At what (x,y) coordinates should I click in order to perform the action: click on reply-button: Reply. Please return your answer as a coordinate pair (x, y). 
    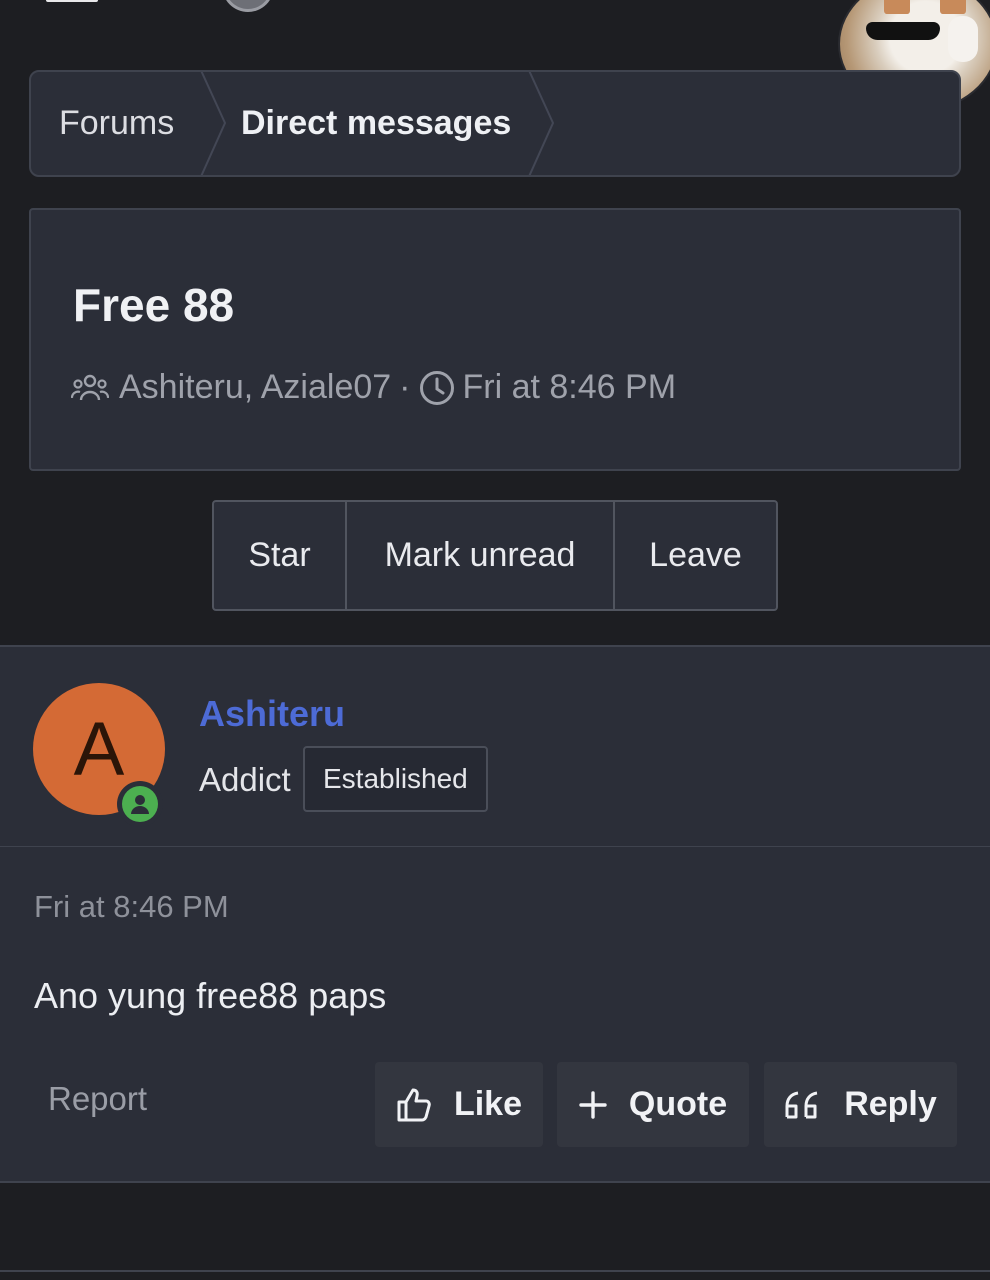
    Looking at the image, I should click on (860, 1104).